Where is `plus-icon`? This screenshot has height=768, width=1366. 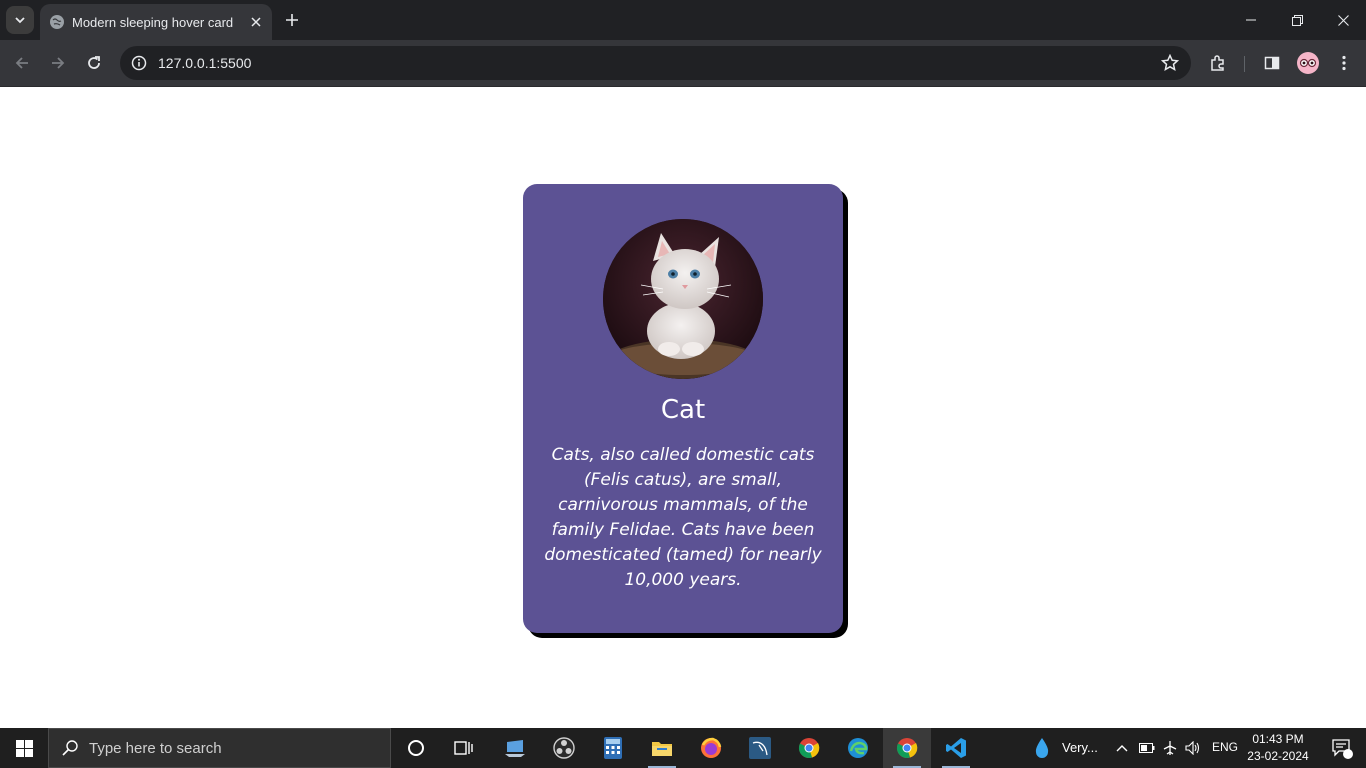 plus-icon is located at coordinates (292, 20).